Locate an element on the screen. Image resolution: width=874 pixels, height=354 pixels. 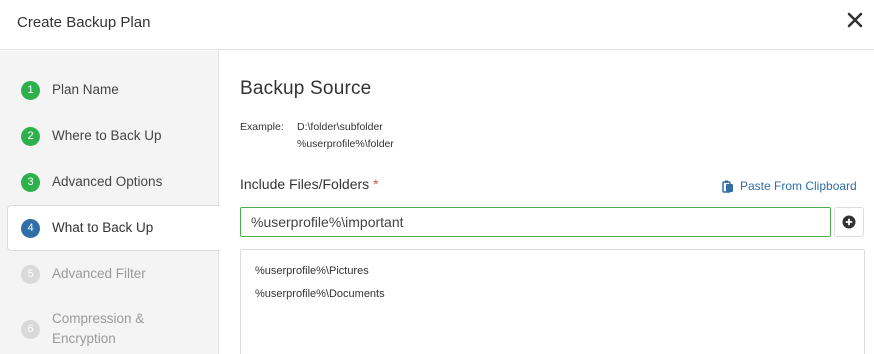
add-path-button is located at coordinates (849, 222).